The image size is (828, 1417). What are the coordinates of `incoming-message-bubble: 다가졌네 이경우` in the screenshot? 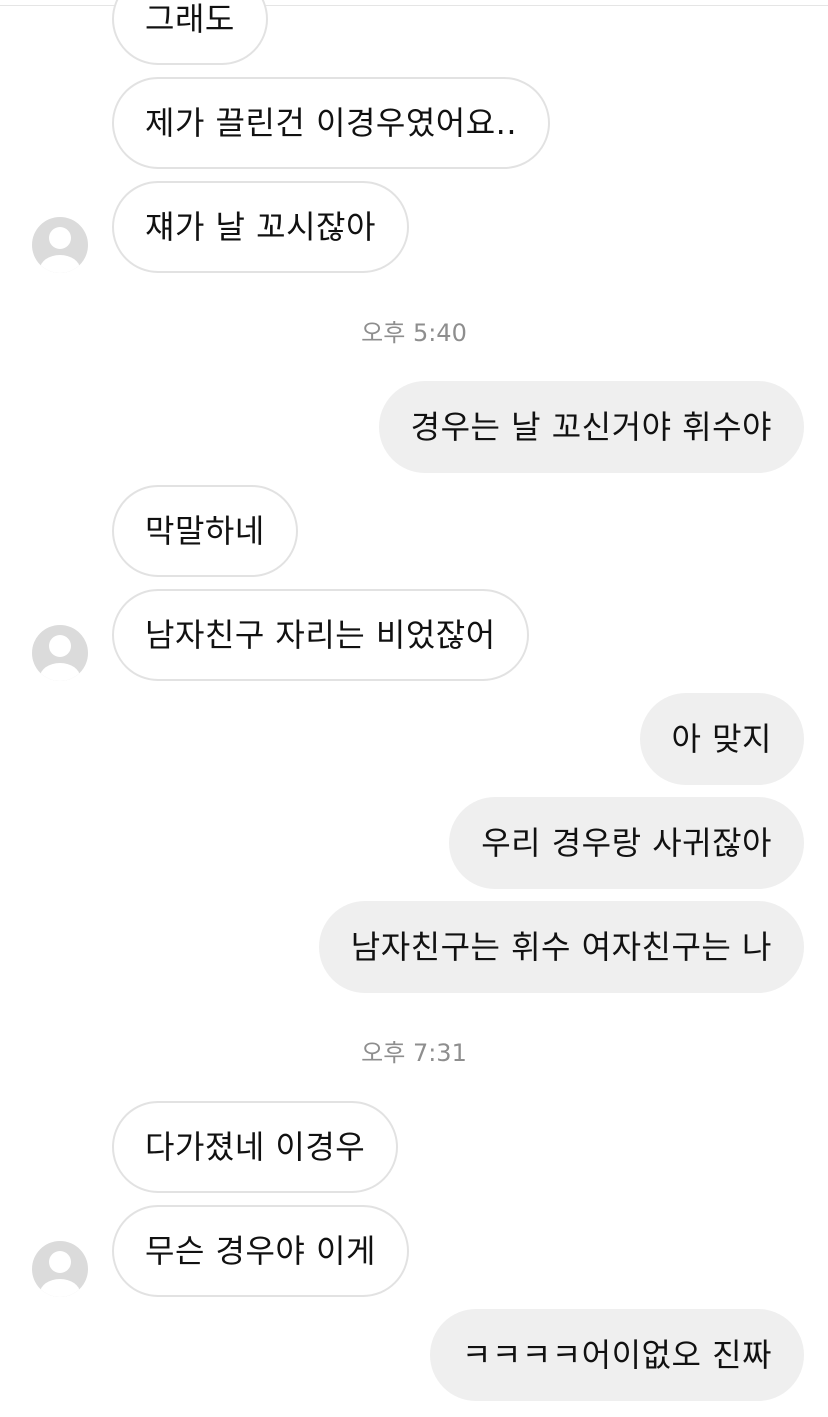 It's located at (255, 1147).